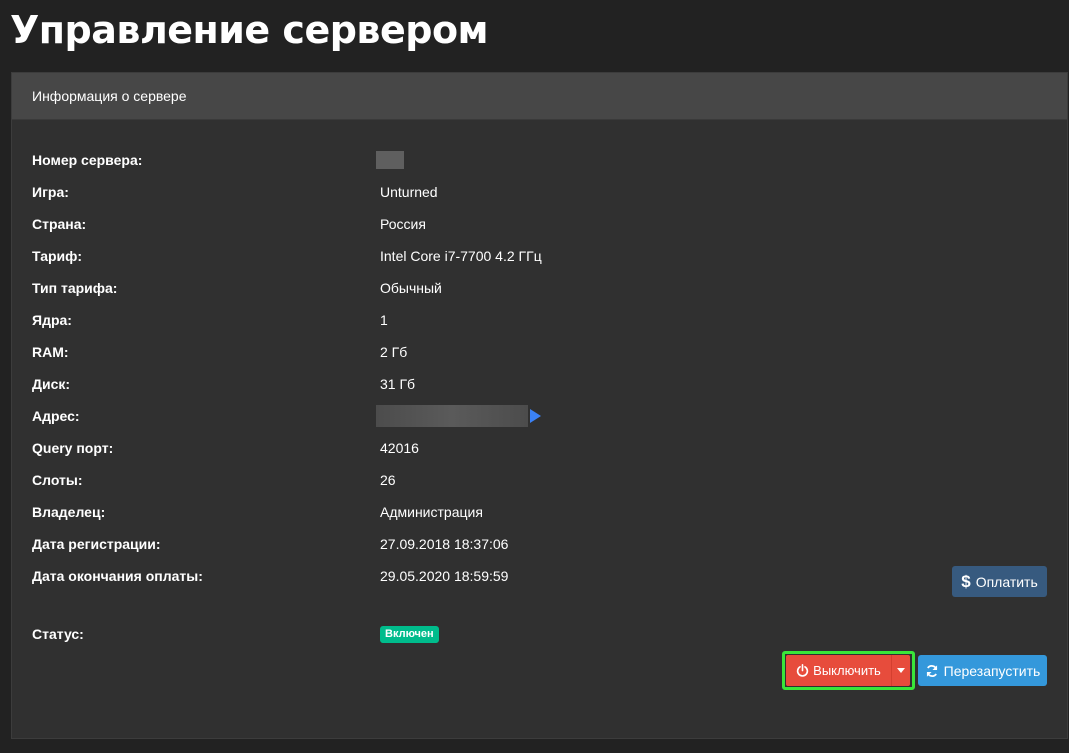 The width and height of the screenshot is (1069, 753). I want to click on refresh-icon, so click(932, 671).